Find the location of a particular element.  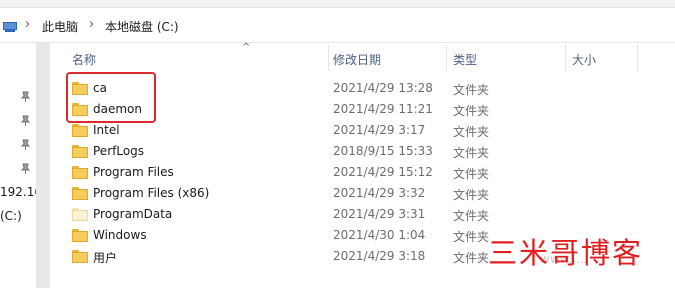

file-name: Program Files (x86) is located at coordinates (151, 193).